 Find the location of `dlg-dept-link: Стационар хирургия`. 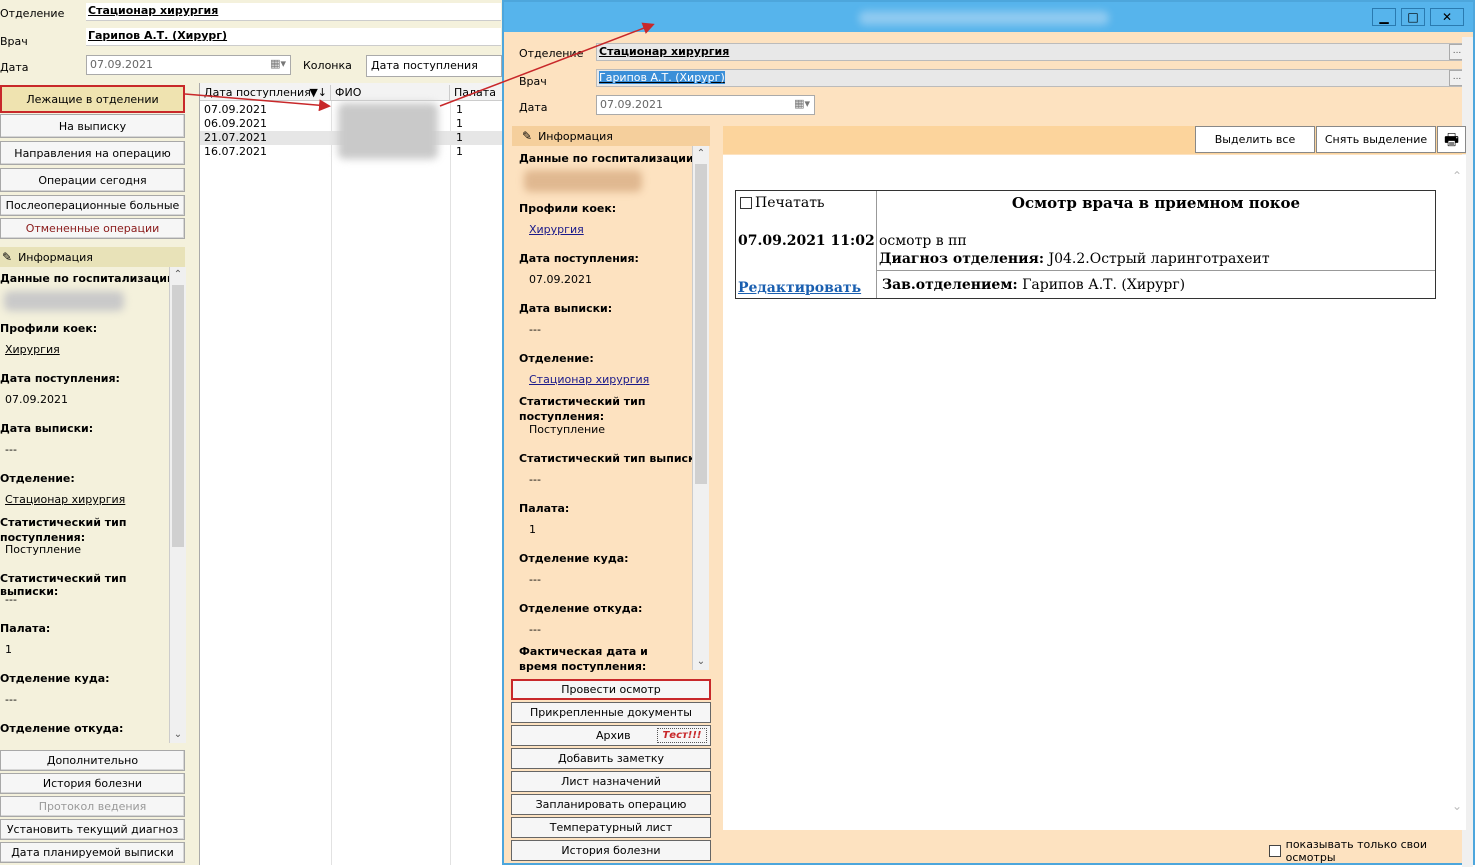

dlg-dept-link: Стационар хирургия is located at coordinates (589, 379).